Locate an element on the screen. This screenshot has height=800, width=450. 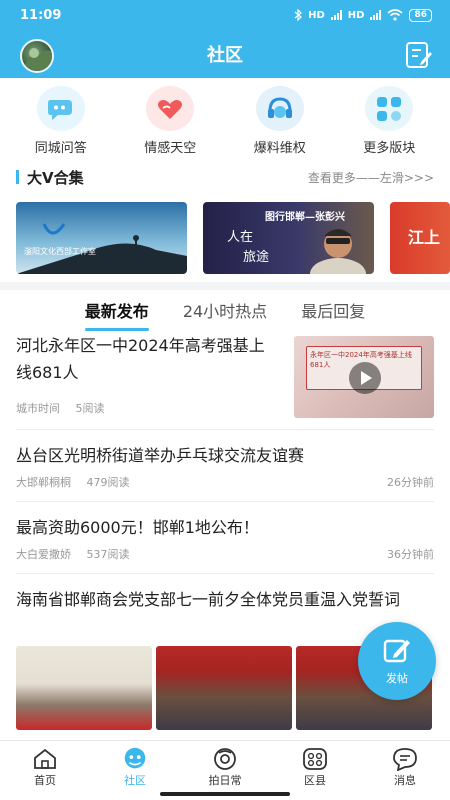
category-label: 同城问答 is located at coordinates (60, 148).